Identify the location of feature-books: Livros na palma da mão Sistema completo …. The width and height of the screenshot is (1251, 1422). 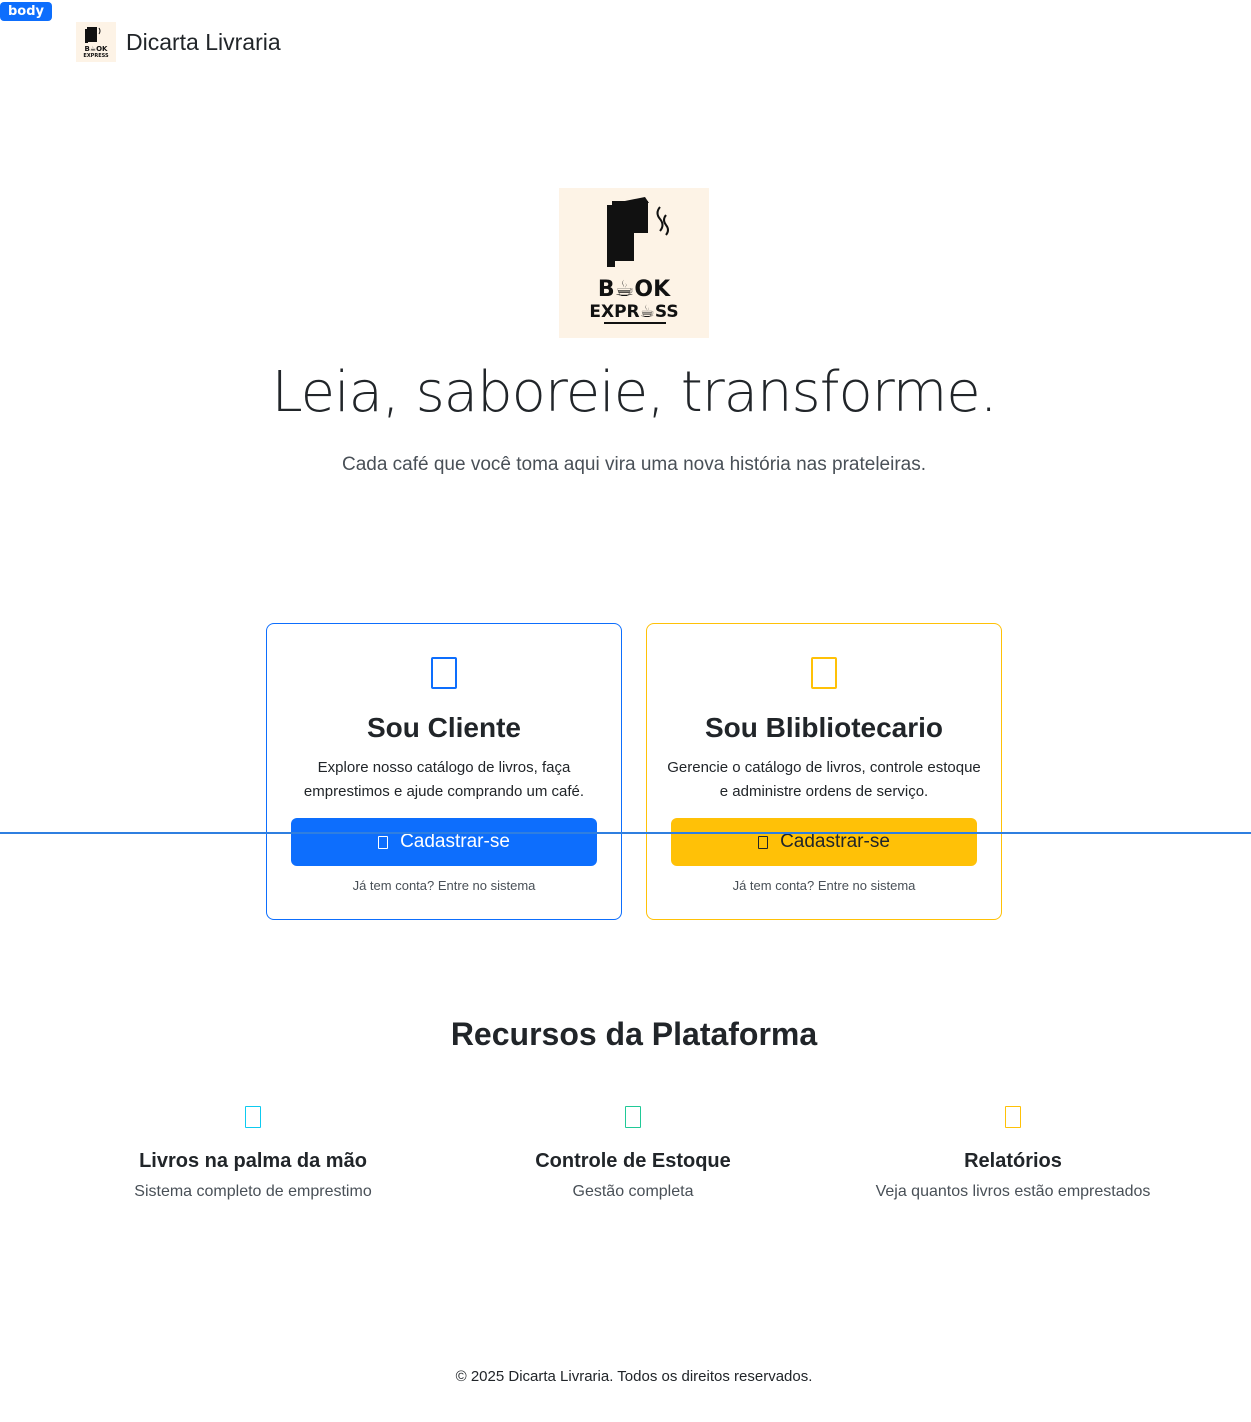
(253, 1153).